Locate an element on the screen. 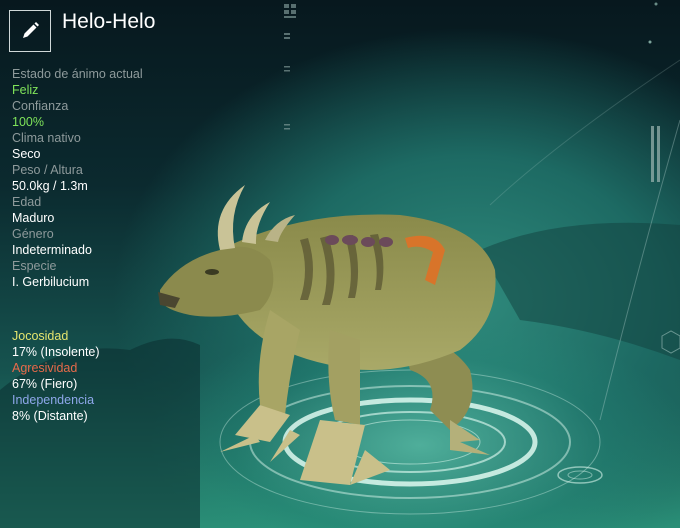 The image size is (680, 528). stat-label: Género is located at coordinates (33, 234).